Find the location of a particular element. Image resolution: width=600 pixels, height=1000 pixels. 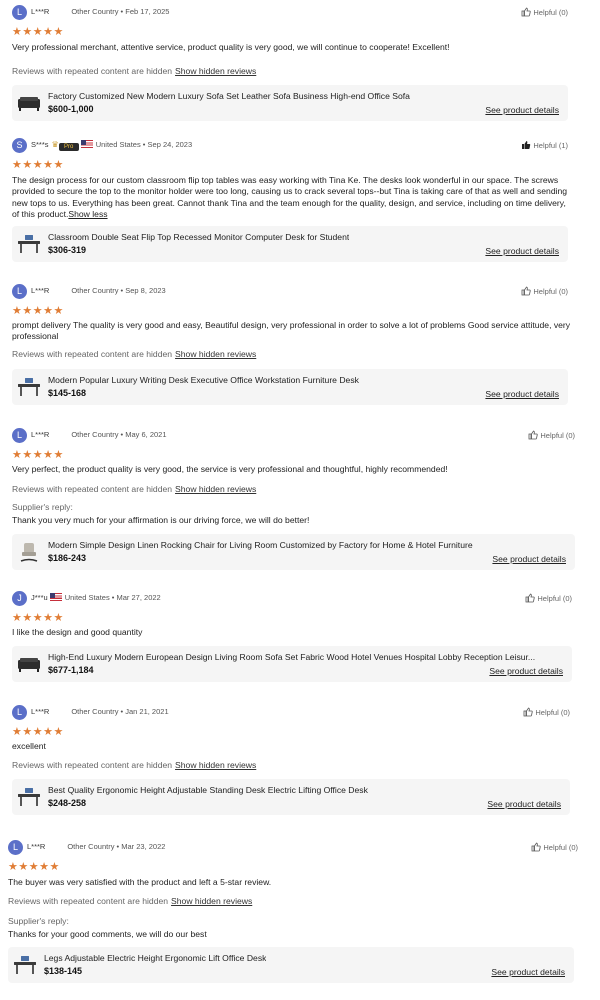

product-price: $306-319 is located at coordinates (67, 250).